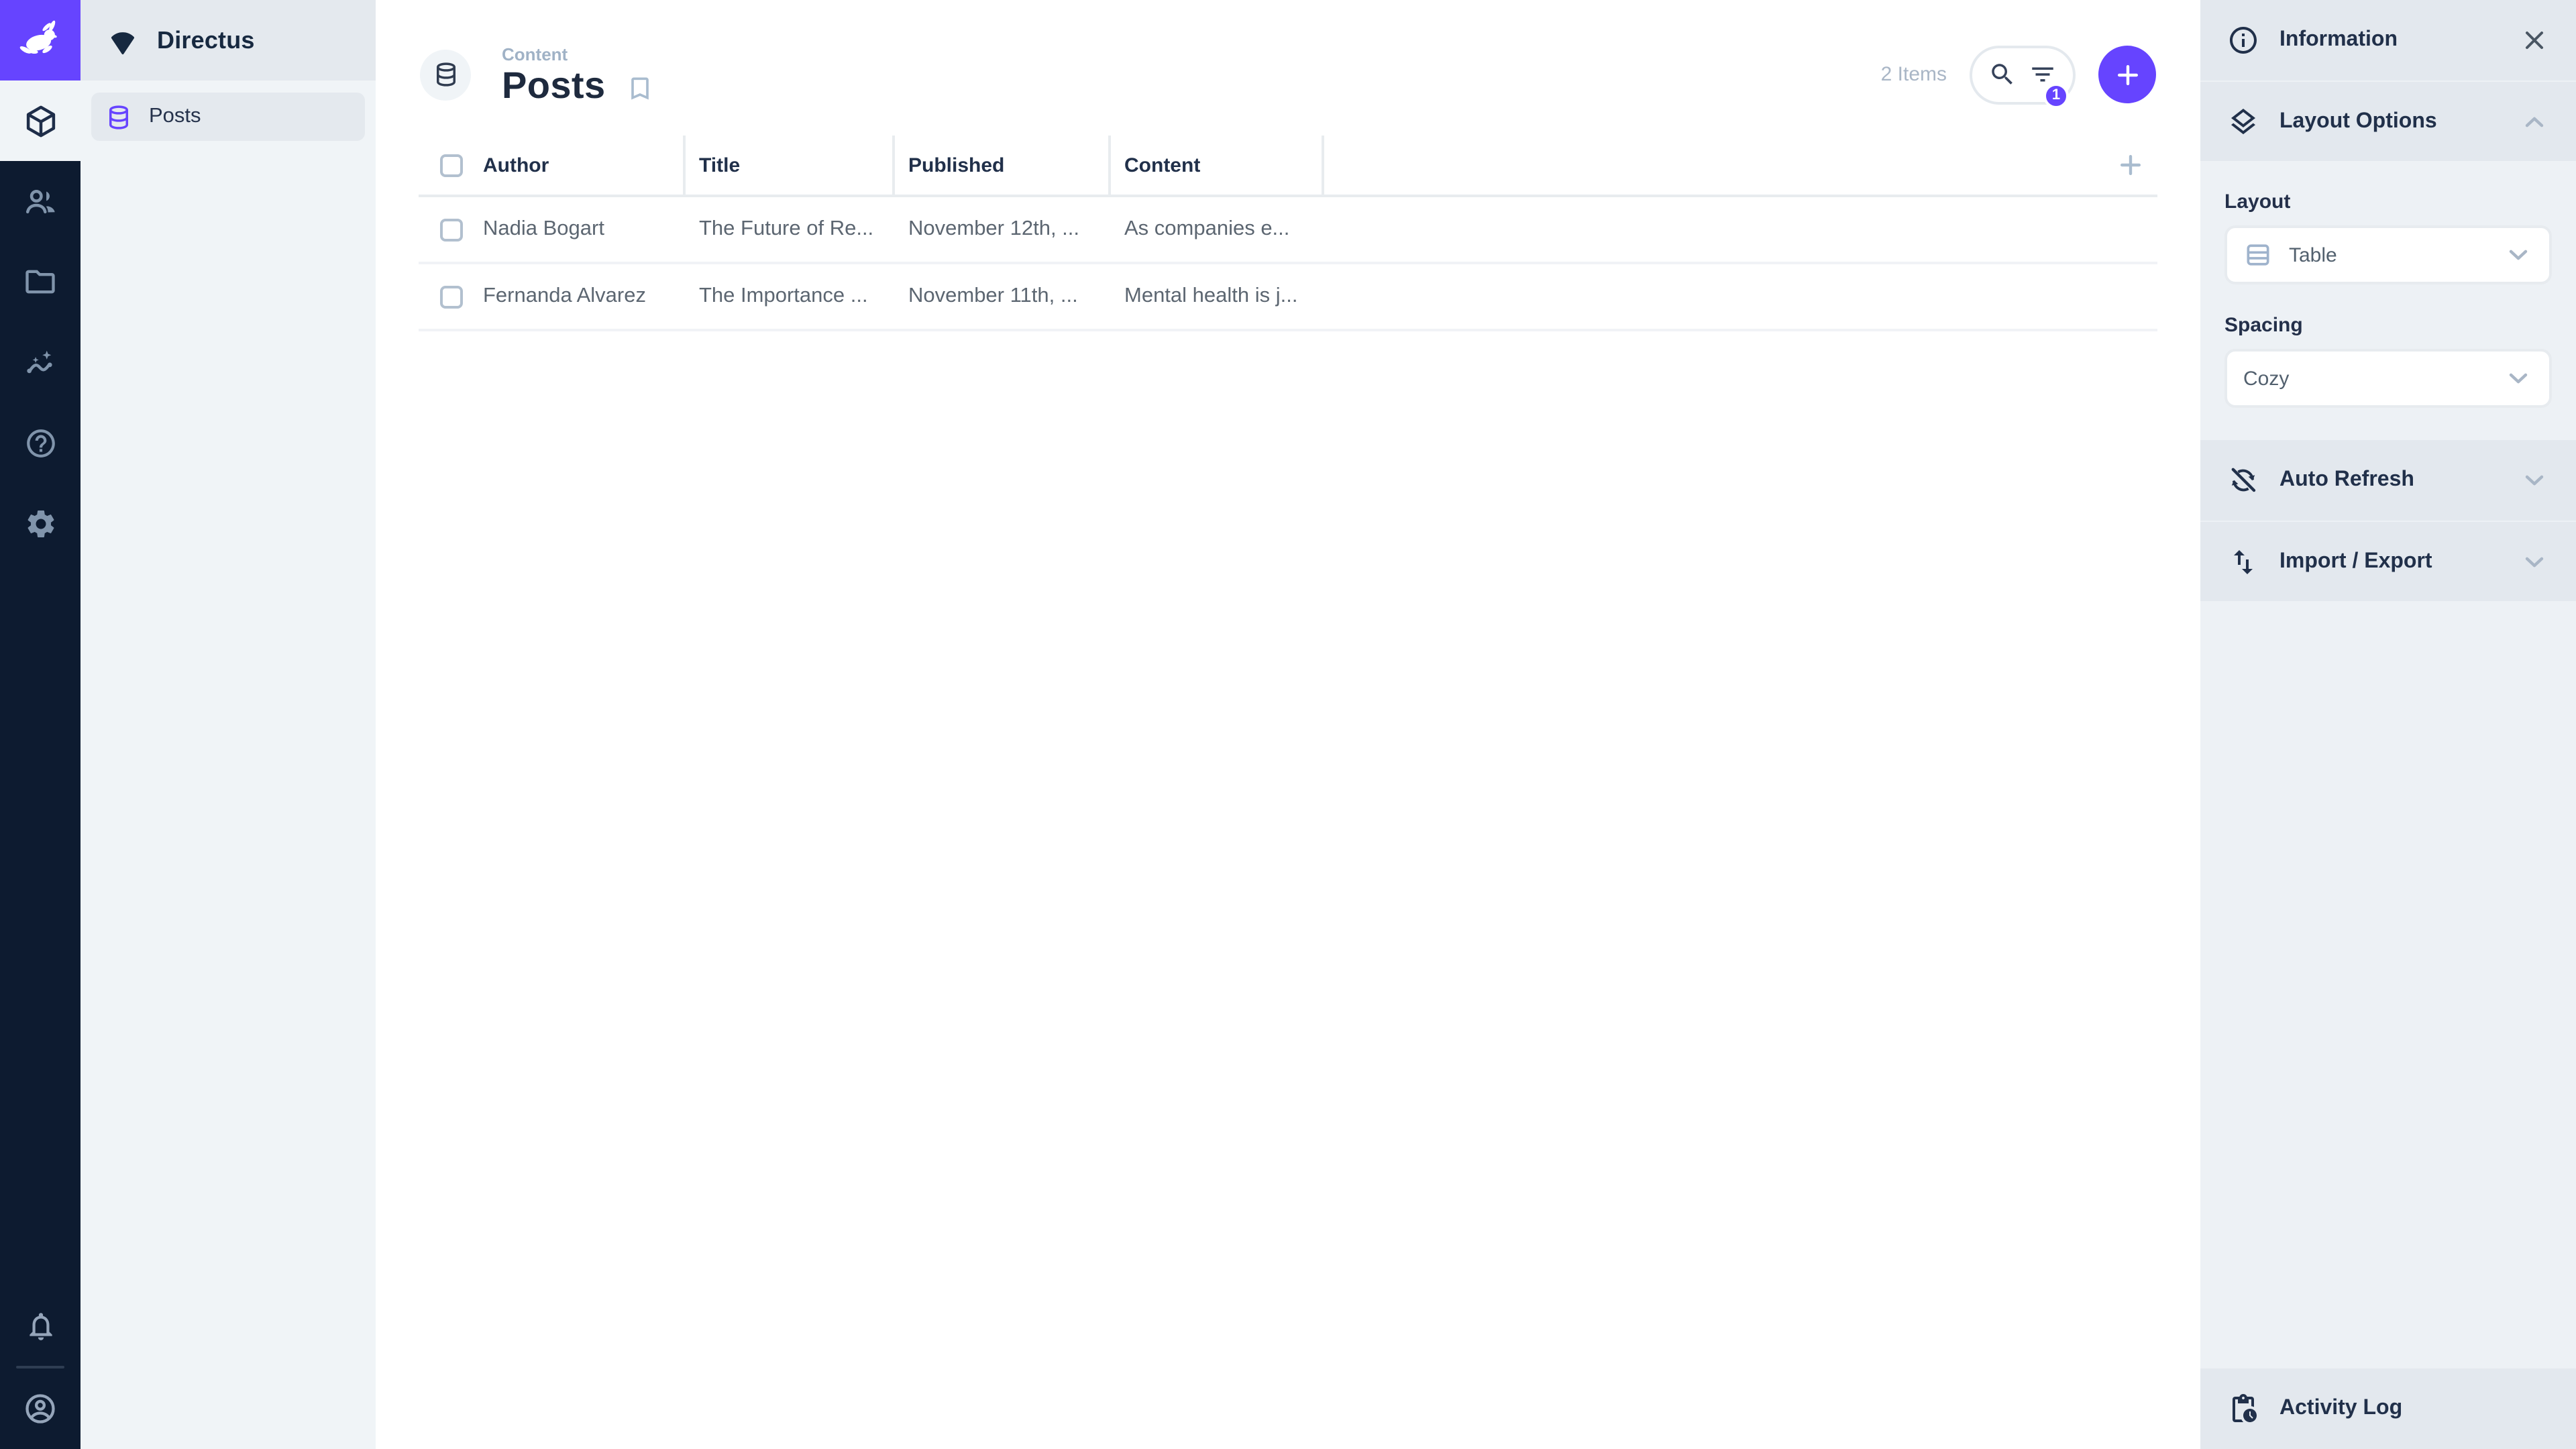  What do you see at coordinates (2243, 1409) in the screenshot?
I see `clipboard-clock-icon` at bounding box center [2243, 1409].